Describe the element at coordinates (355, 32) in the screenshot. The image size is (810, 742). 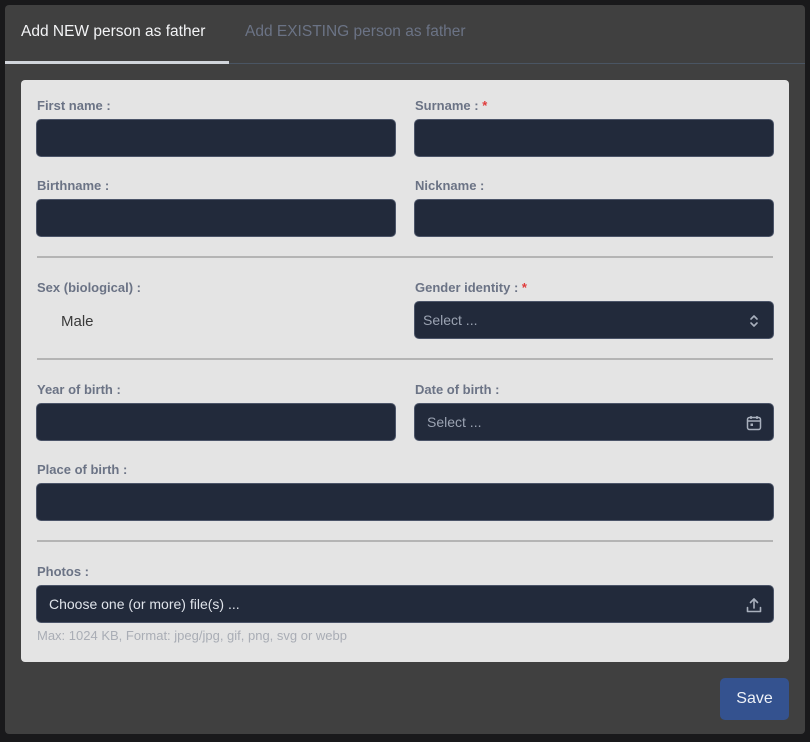
I see `tab-add-existing-person: Add EXISTING person as father` at that location.